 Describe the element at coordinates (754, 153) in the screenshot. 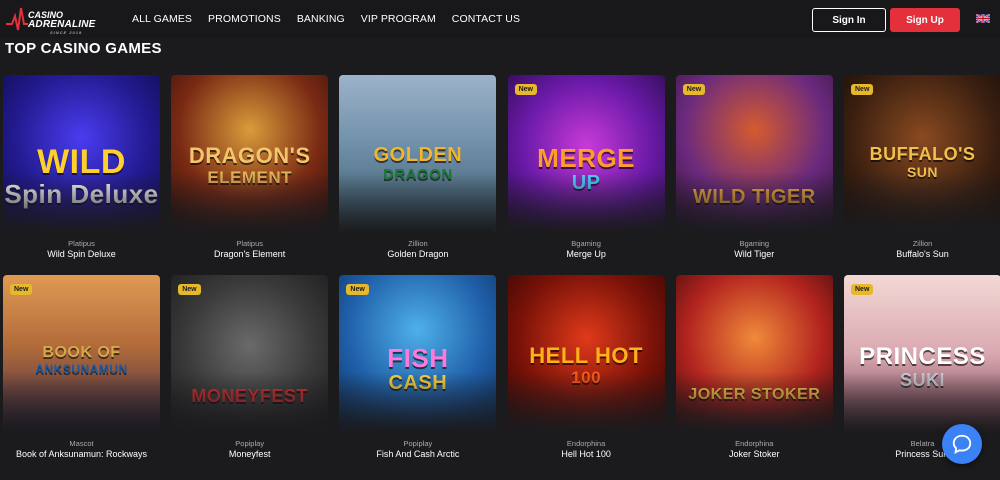

I see `game-thumbnail: WILD TIGER New` at that location.